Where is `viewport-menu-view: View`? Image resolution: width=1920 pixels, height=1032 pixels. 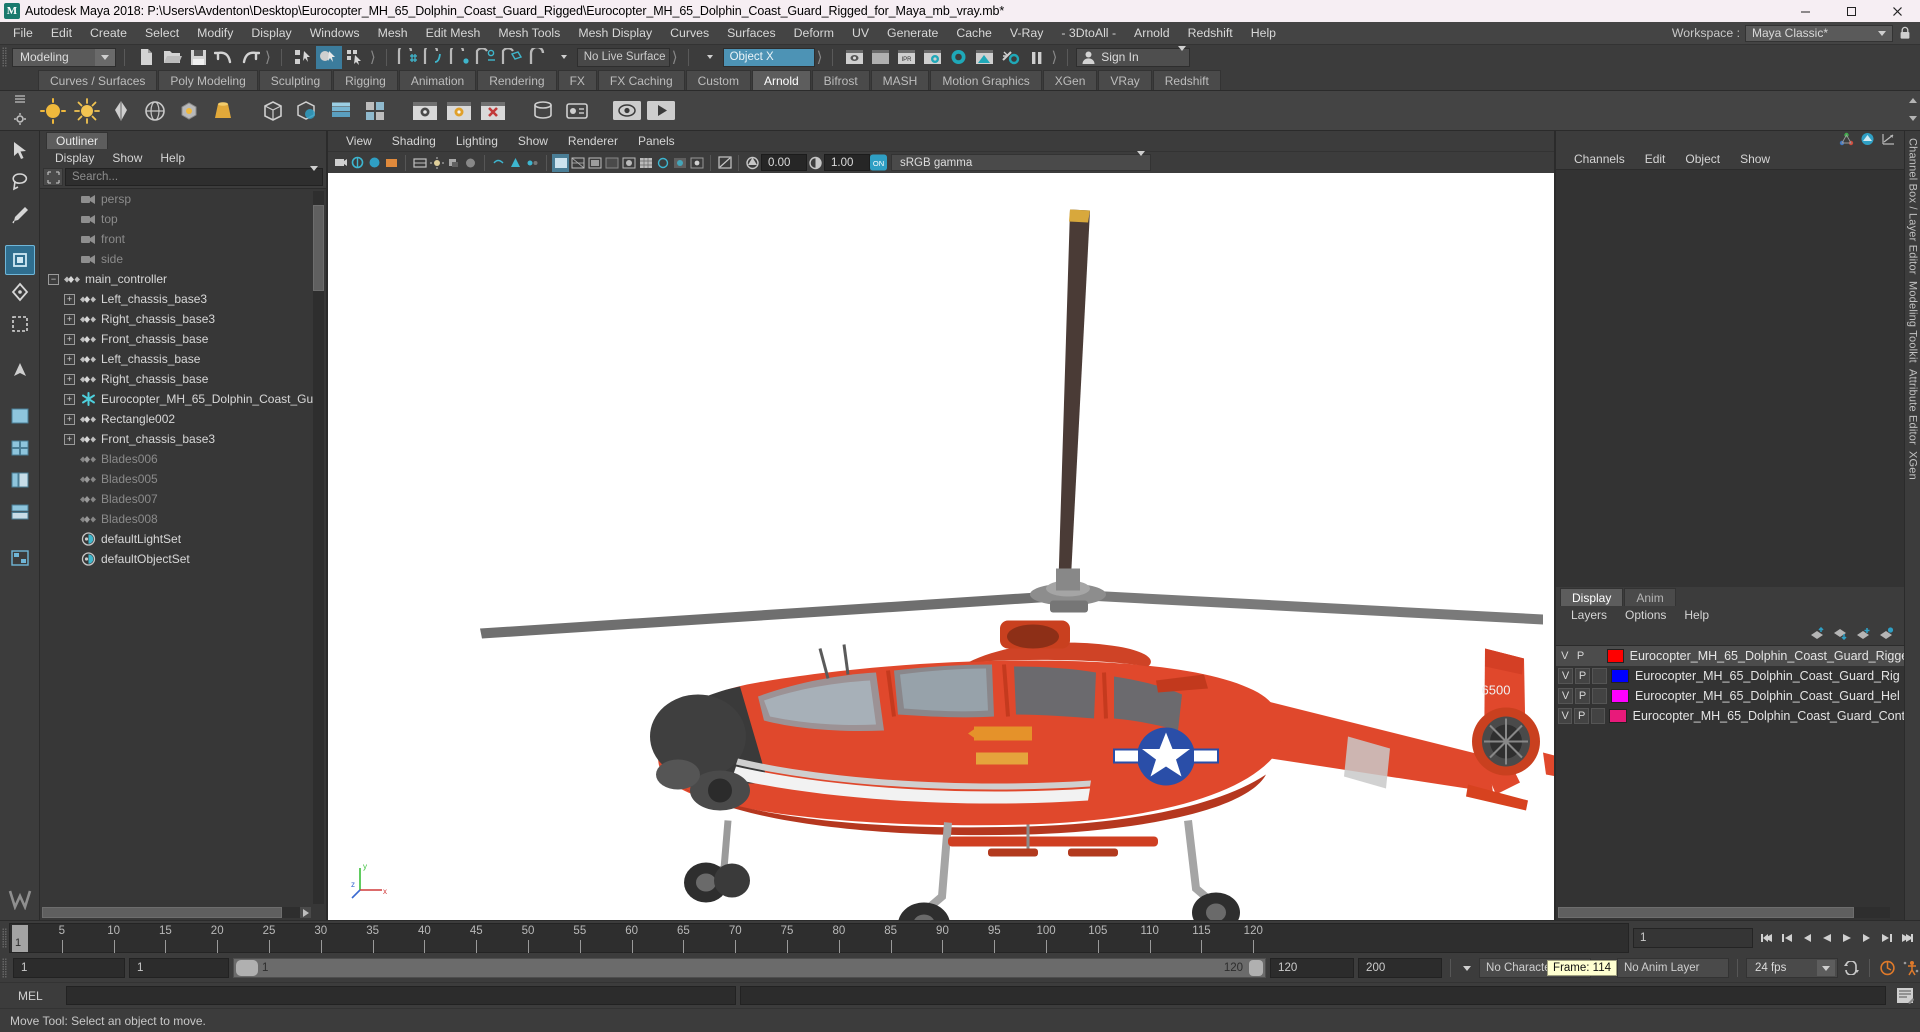
viewport-menu-view: View is located at coordinates (359, 141).